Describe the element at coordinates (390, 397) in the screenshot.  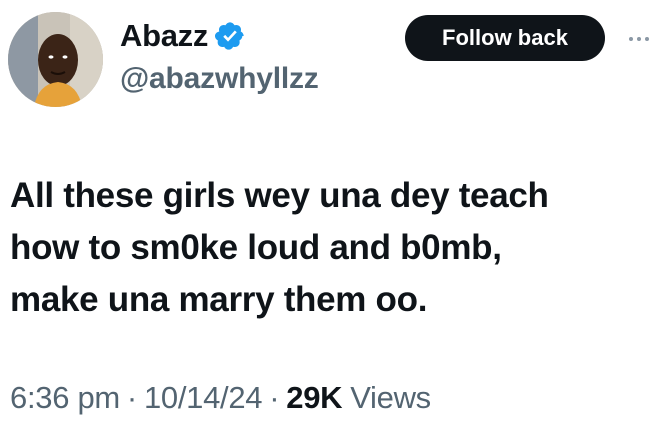
I see `views-label: Views` at that location.